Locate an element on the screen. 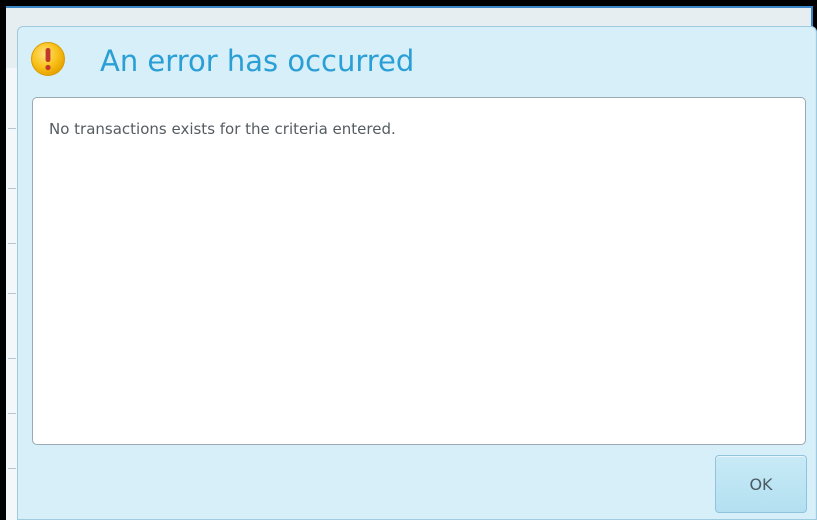 The height and width of the screenshot is (520, 817). dialog-title: An error has occurred is located at coordinates (257, 61).